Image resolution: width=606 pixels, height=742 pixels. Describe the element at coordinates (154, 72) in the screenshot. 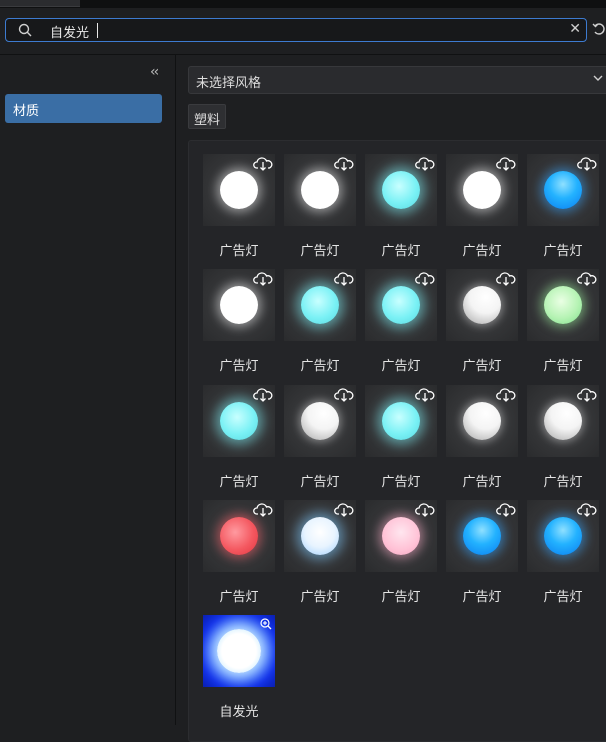

I see `double-chevron-left-icon: ‹‹` at that location.